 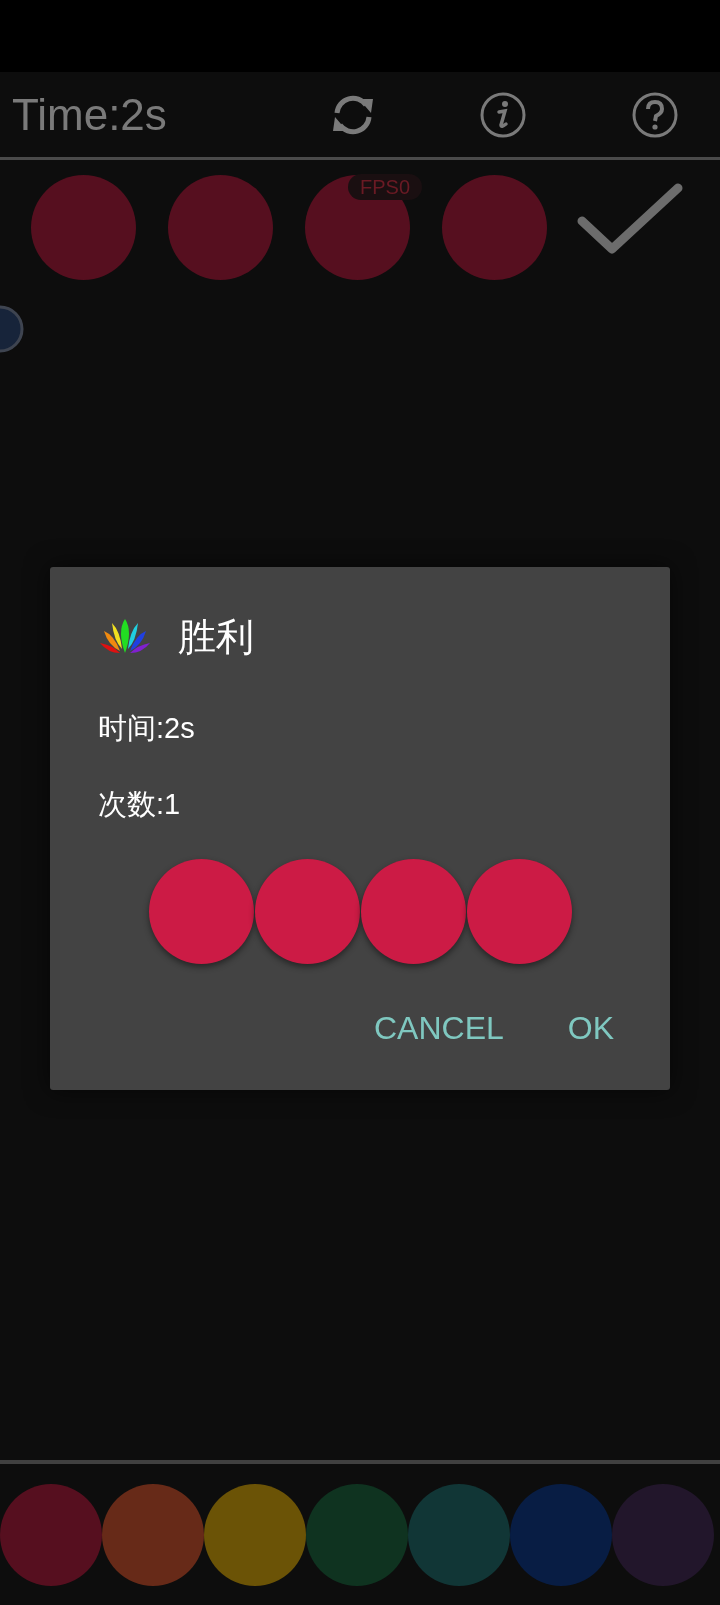 What do you see at coordinates (139, 804) in the screenshot?
I see `dialog-text: 次数:1` at bounding box center [139, 804].